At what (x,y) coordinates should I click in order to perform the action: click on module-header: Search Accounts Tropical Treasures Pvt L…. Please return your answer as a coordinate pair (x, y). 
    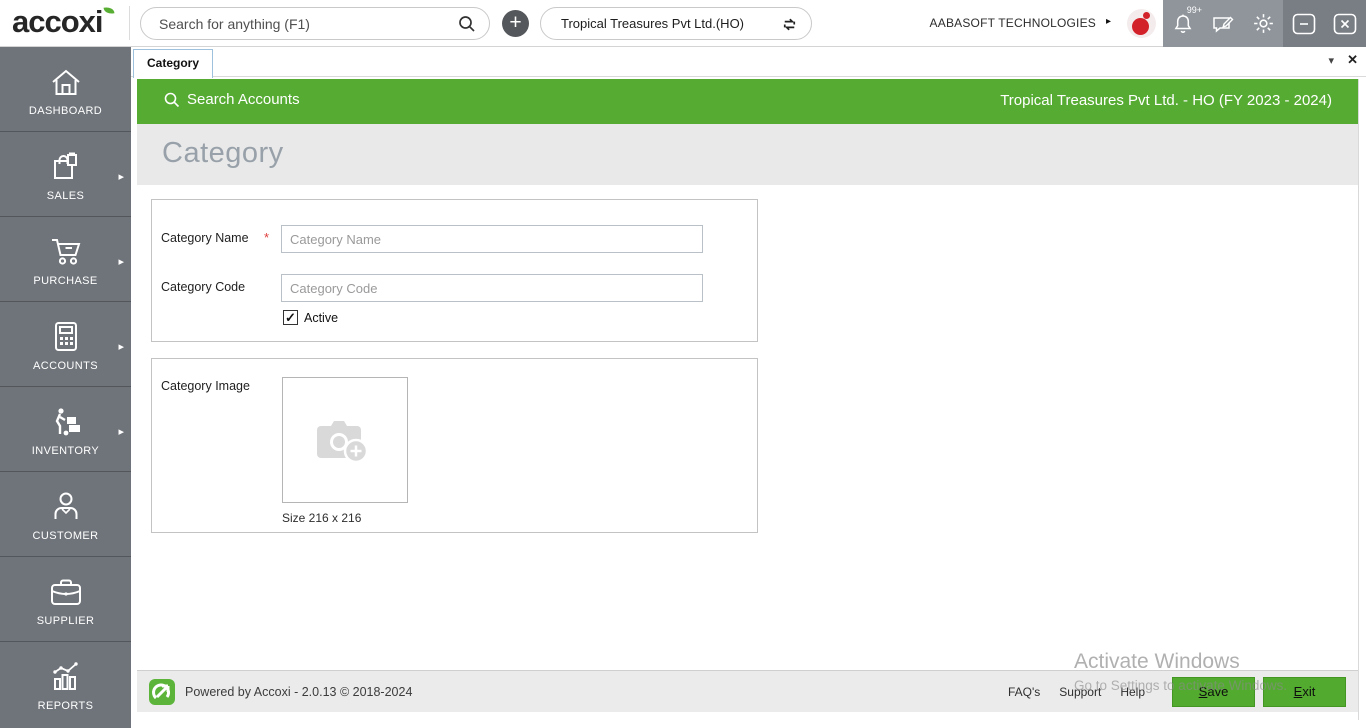
    Looking at the image, I should click on (747, 101).